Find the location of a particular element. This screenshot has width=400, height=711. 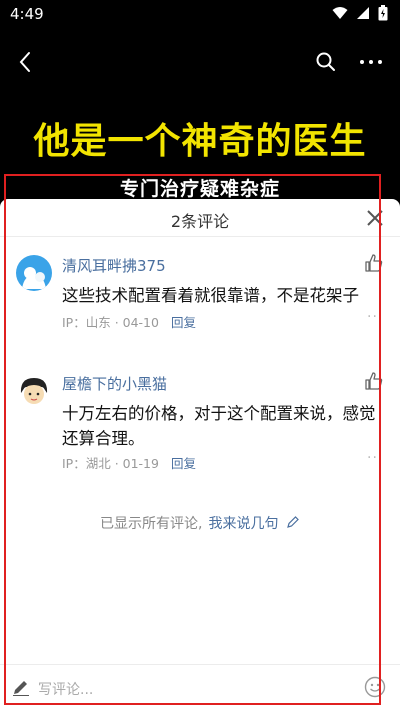

divider is located at coordinates (200, 236).